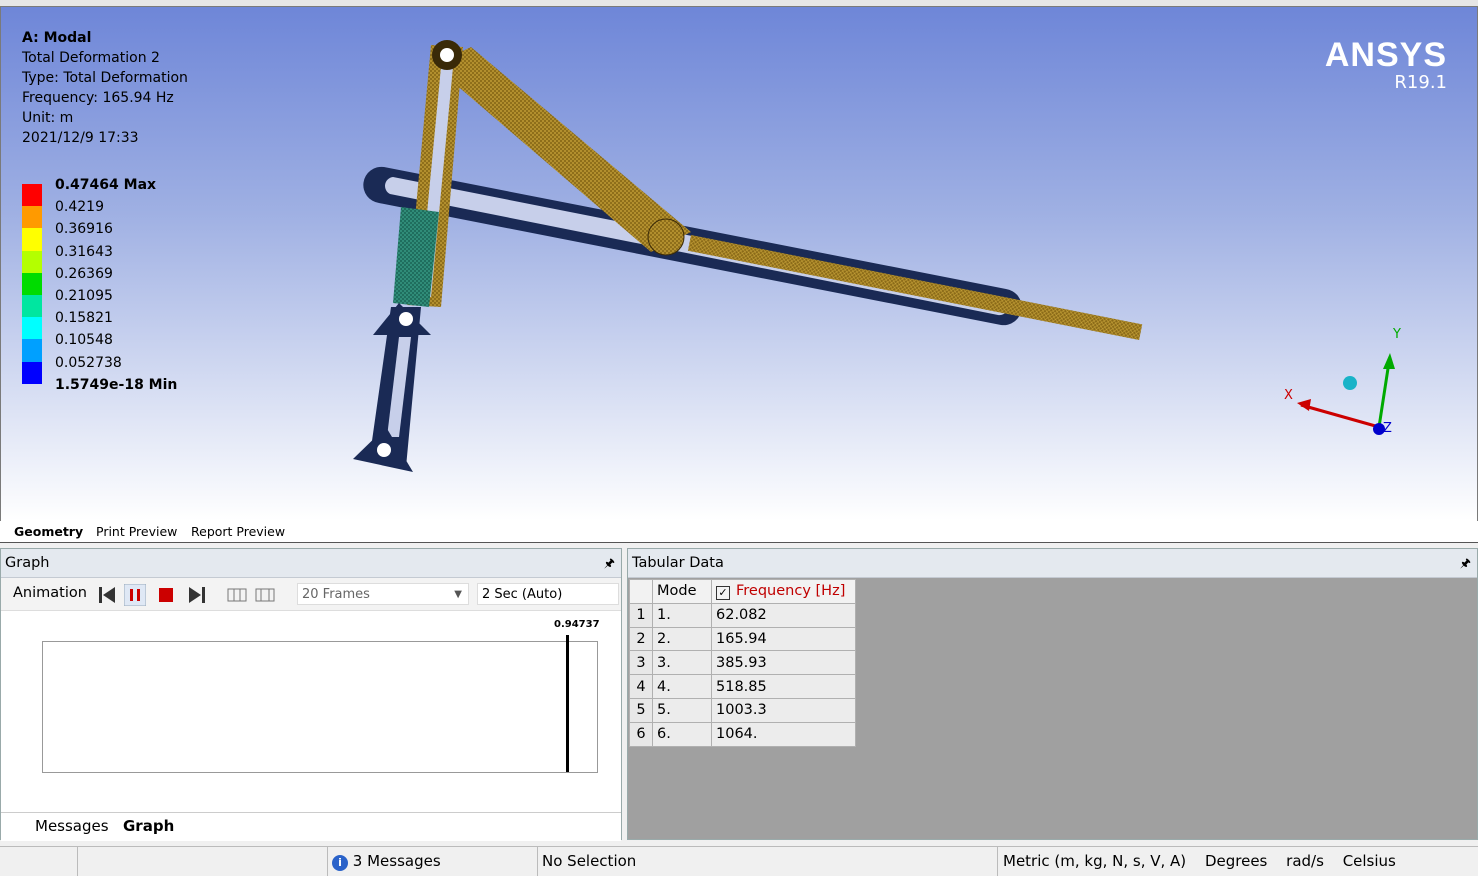 The height and width of the screenshot is (876, 1478). What do you see at coordinates (1387, 428) in the screenshot?
I see `triad-z-label: Z` at bounding box center [1387, 428].